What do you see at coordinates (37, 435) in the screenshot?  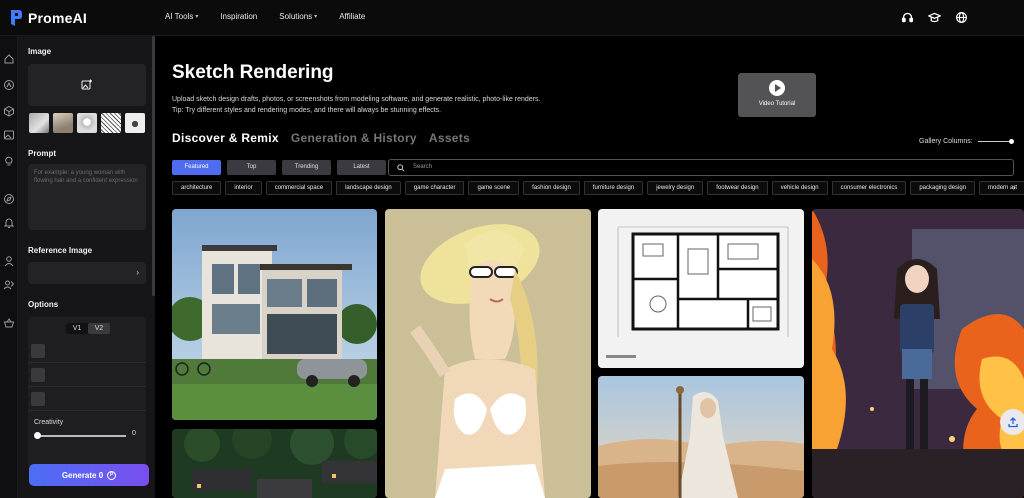 I see `slider-knob` at bounding box center [37, 435].